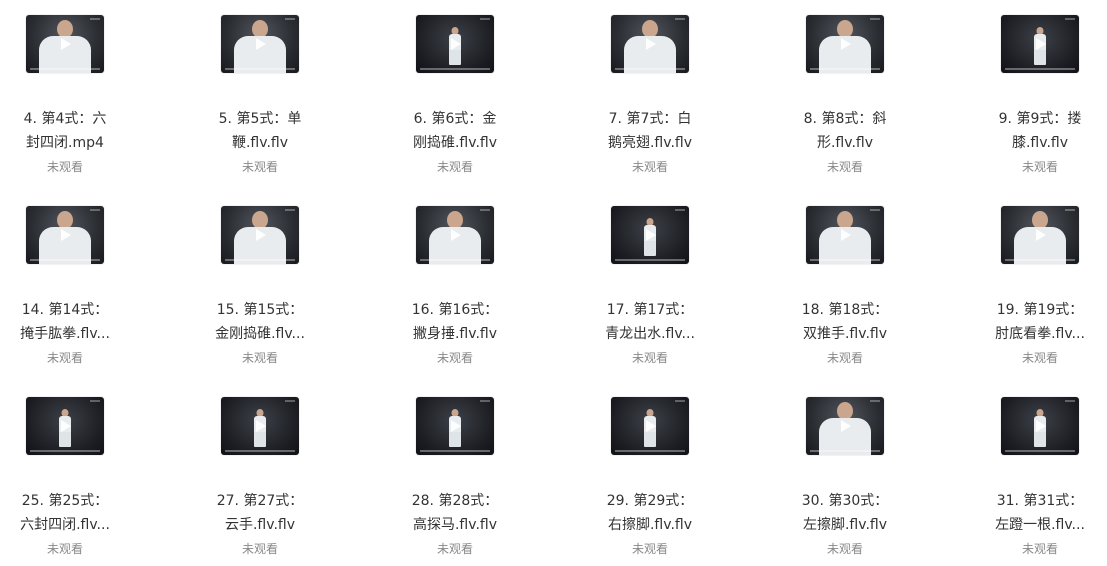 The image size is (1107, 566). Describe the element at coordinates (260, 95) in the screenshot. I see `video-item: 5. 第5式：单 鞭.flv.flv 未观看` at that location.